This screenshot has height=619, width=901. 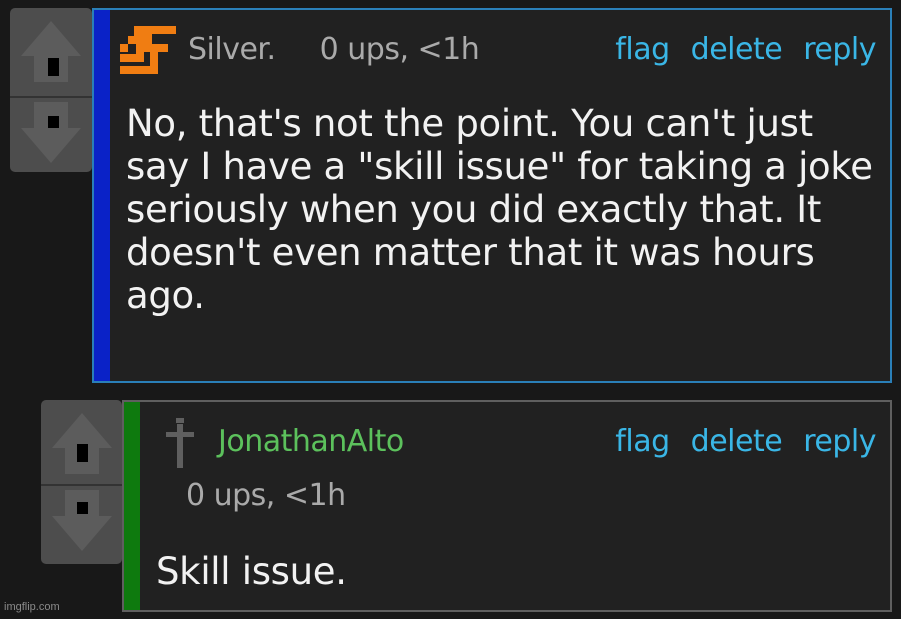 I want to click on username: JonathanAlto, so click(x=311, y=441).